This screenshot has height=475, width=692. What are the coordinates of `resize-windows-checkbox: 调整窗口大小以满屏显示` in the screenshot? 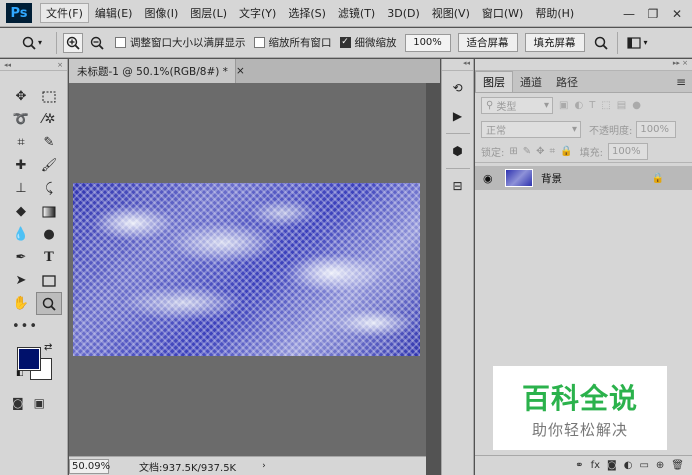 It's located at (180, 42).